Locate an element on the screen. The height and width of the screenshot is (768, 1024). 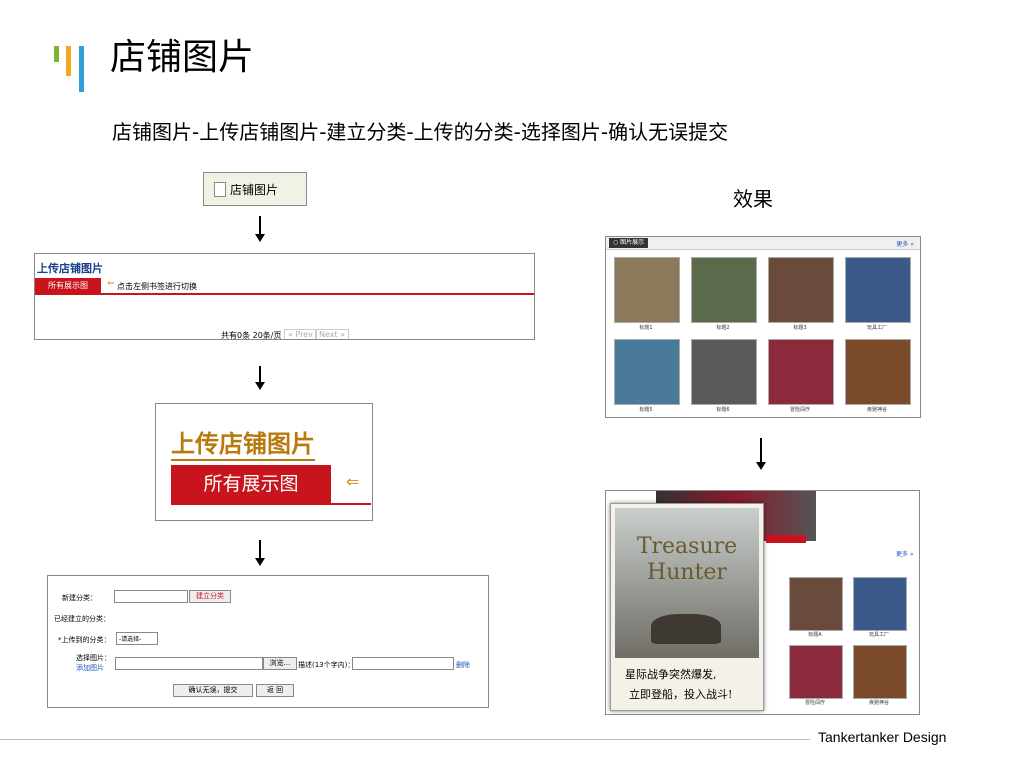
category-select: -请选择- is located at coordinates (137, 638).